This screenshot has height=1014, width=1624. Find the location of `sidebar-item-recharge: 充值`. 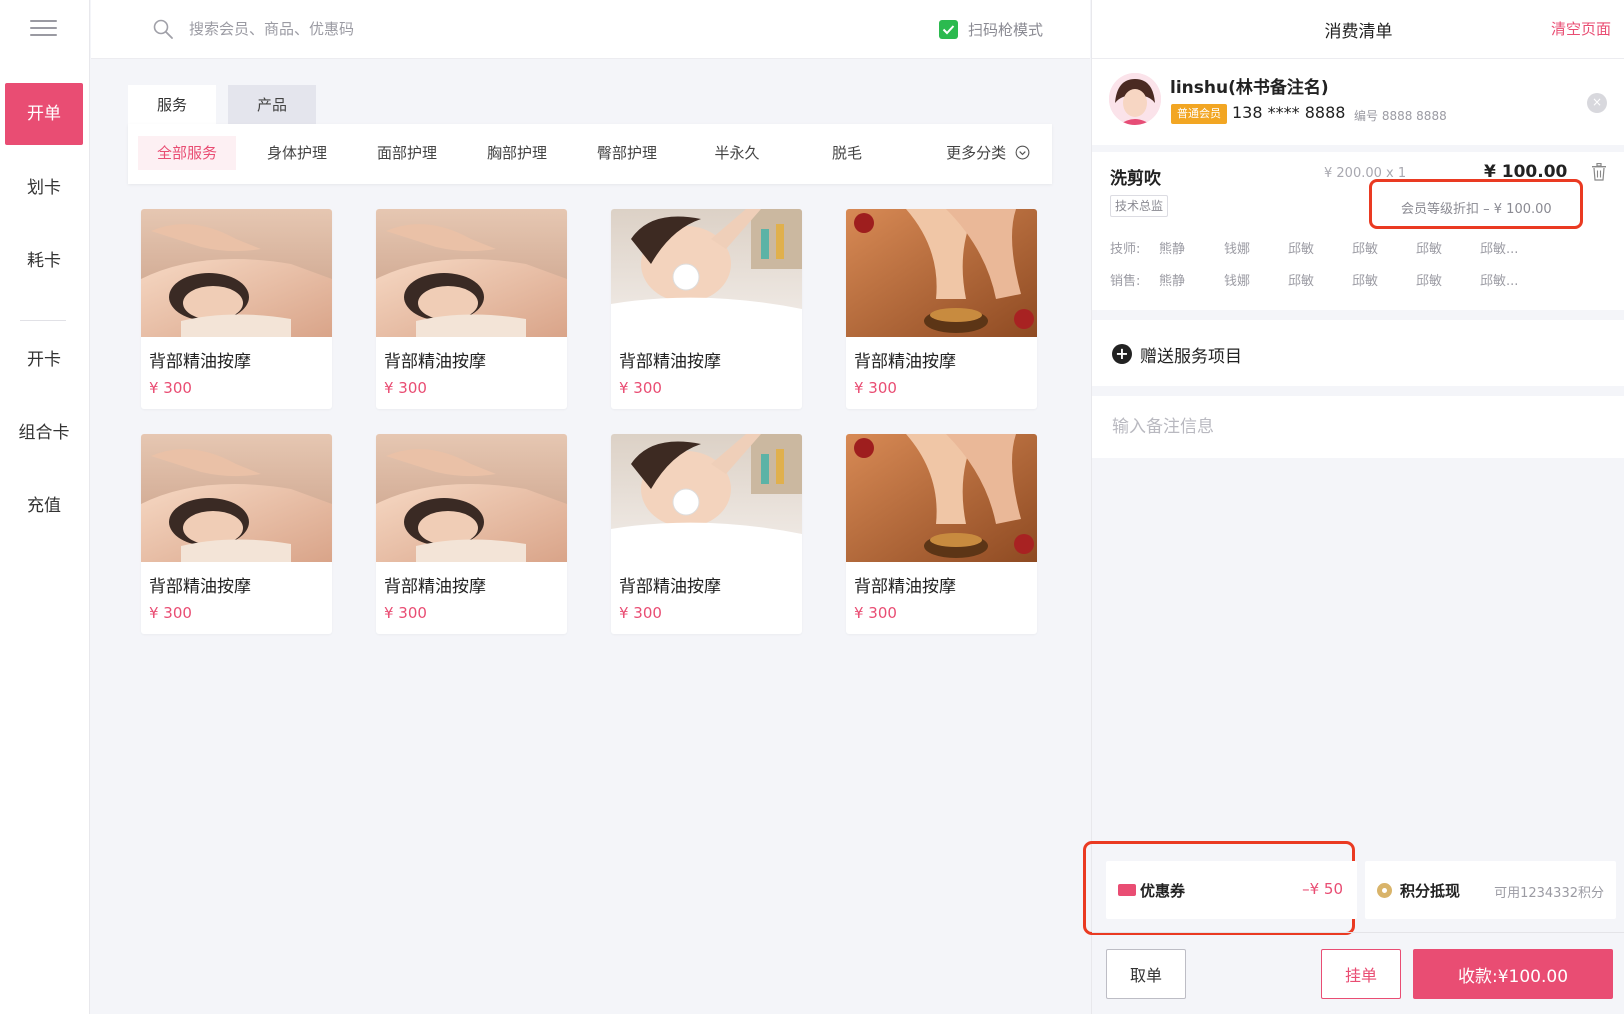

sidebar-item-recharge: 充值 is located at coordinates (44, 506).